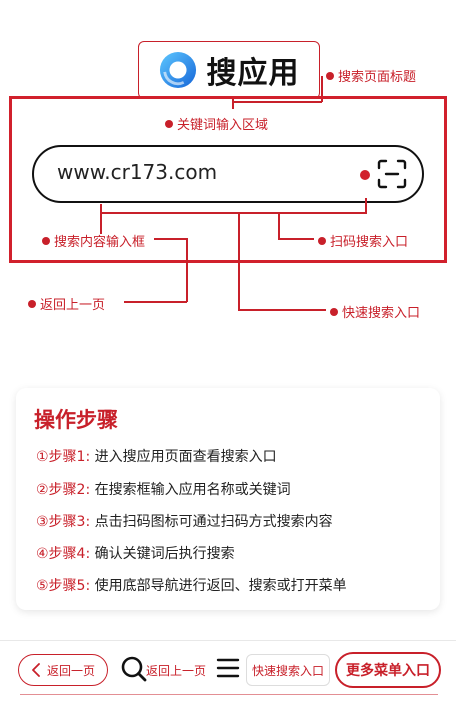 The height and width of the screenshot is (721, 456). Describe the element at coordinates (70, 670) in the screenshot. I see `back-button-label: 返回一页` at that location.